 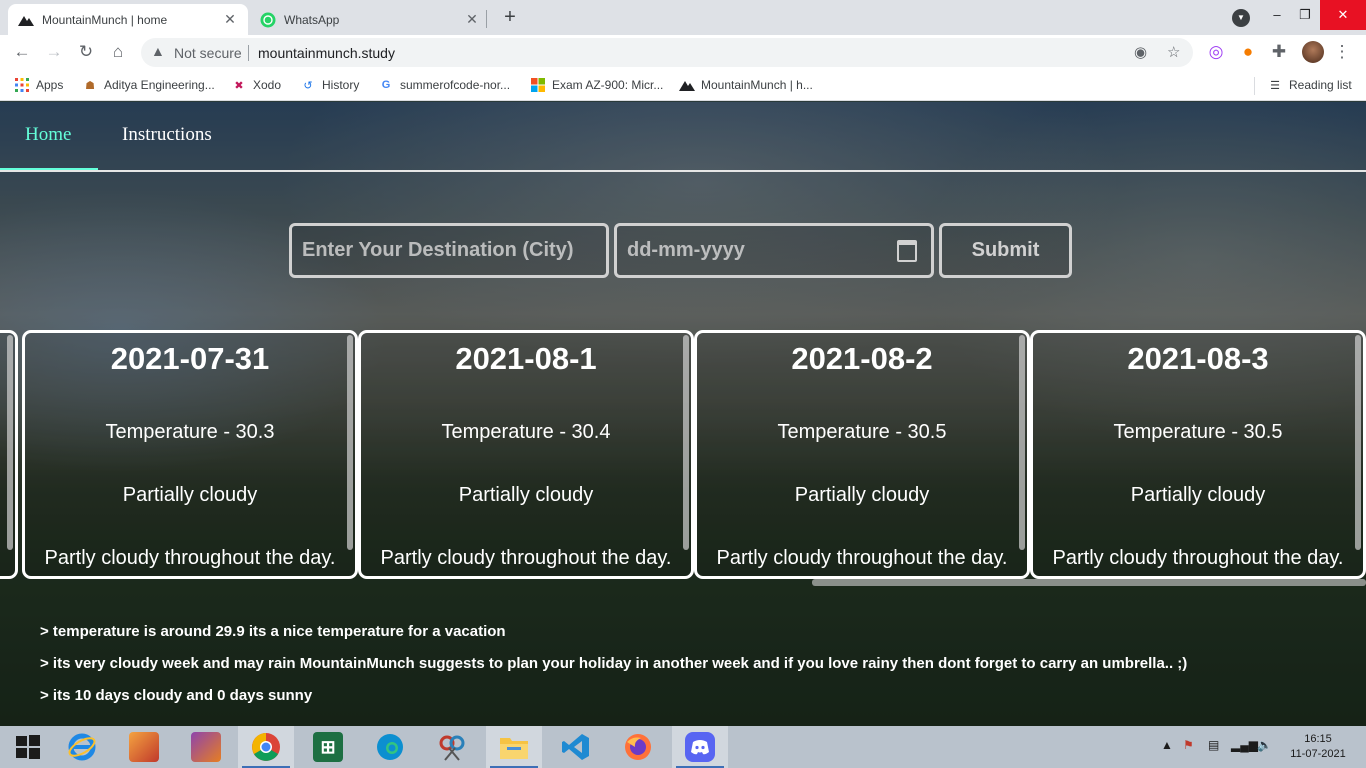 I want to click on new-tab-button: +, so click(x=510, y=18).